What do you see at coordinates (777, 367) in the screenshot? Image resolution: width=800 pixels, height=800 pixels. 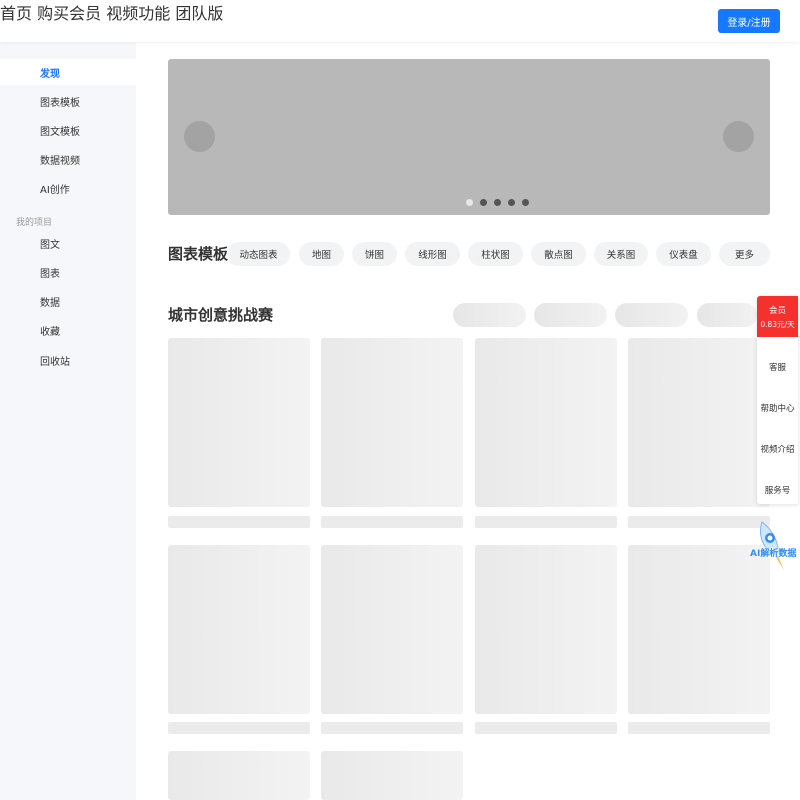 I see `customer-service-button: 客服` at bounding box center [777, 367].